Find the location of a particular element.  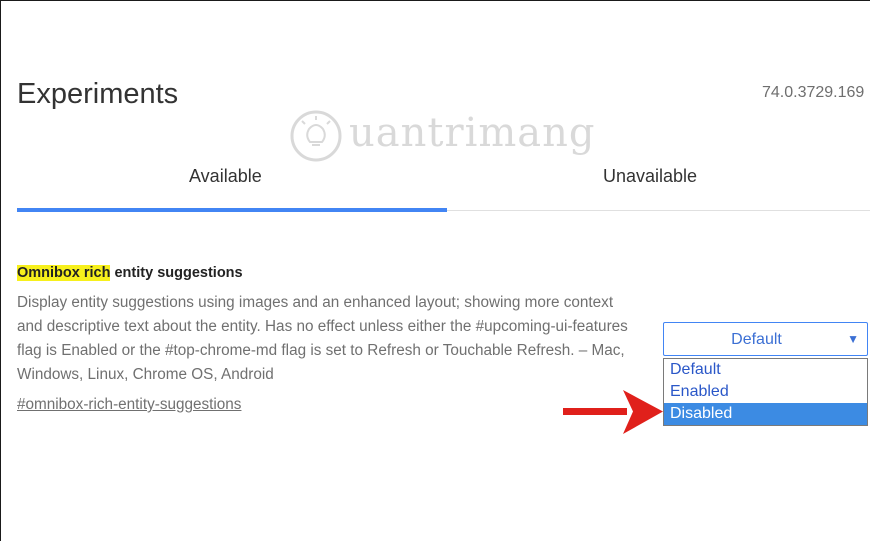

tab-unavailable: Unavailable is located at coordinates (650, 176).